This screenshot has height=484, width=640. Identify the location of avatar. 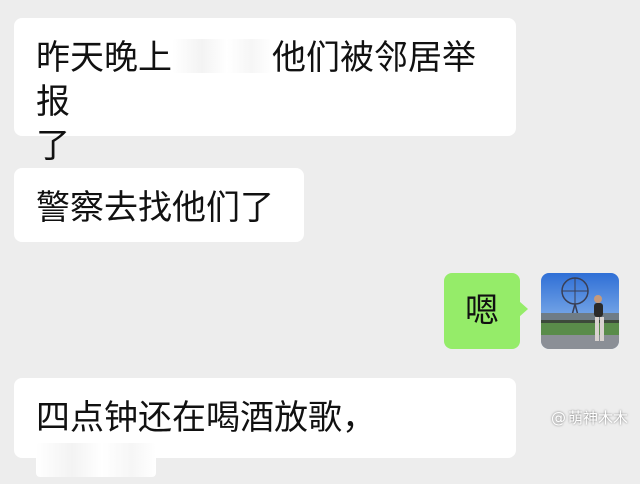
(580, 311).